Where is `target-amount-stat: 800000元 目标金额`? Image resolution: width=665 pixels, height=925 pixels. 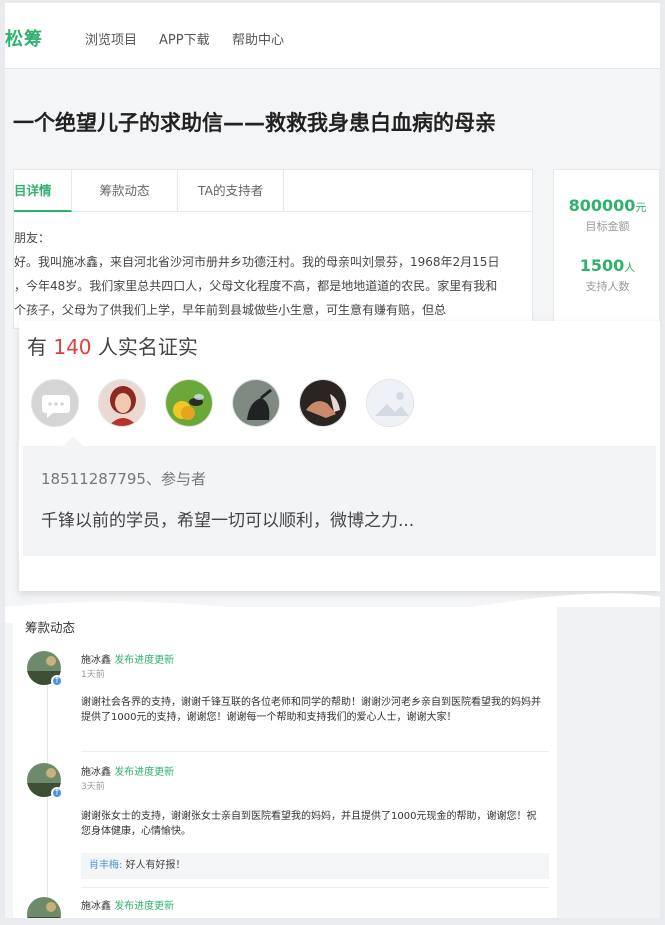 target-amount-stat: 800000元 目标金额 is located at coordinates (607, 215).